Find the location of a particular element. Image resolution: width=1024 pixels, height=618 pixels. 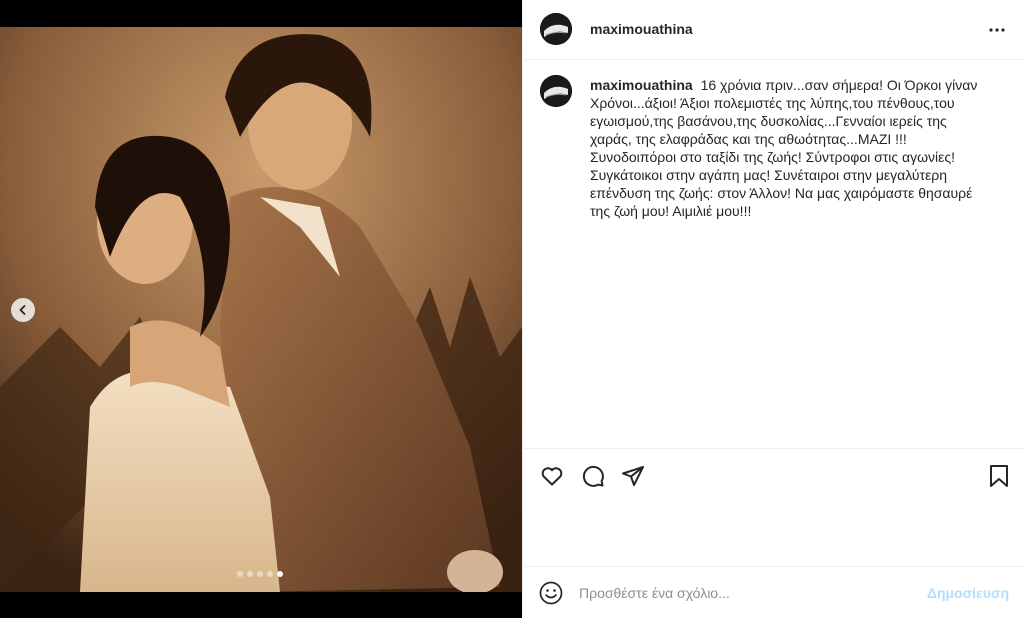

more-options-button is located at coordinates (997, 30).